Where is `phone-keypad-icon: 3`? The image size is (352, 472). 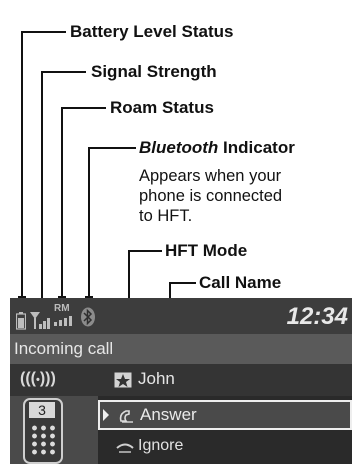
phone-keypad-icon: 3 is located at coordinates (43, 431).